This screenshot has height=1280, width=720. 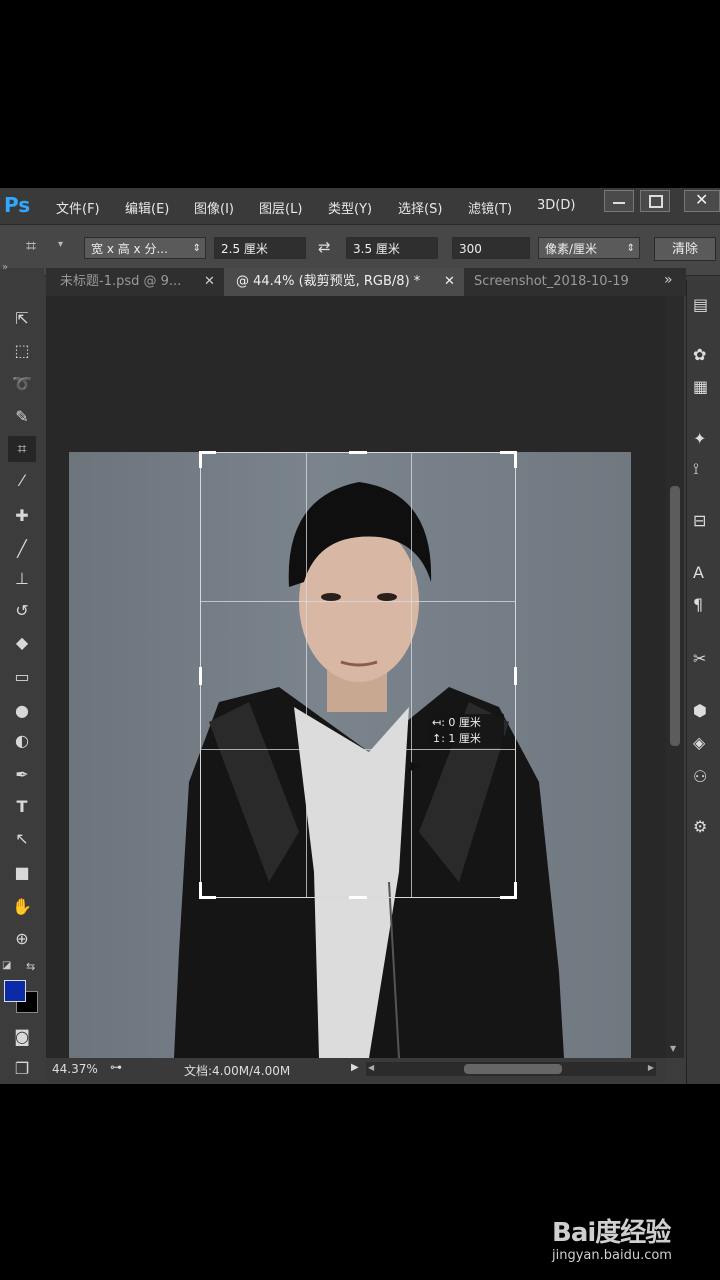 I want to click on crop-handle-top-left, so click(x=207, y=459).